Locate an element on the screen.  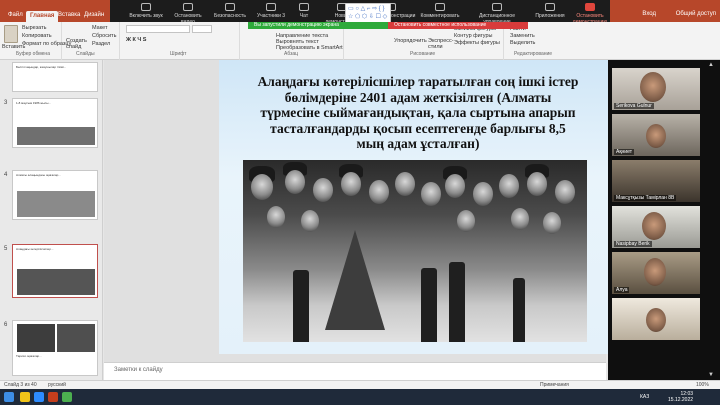
zoom-security-button: Безопасность is located at coordinates (230, 11).